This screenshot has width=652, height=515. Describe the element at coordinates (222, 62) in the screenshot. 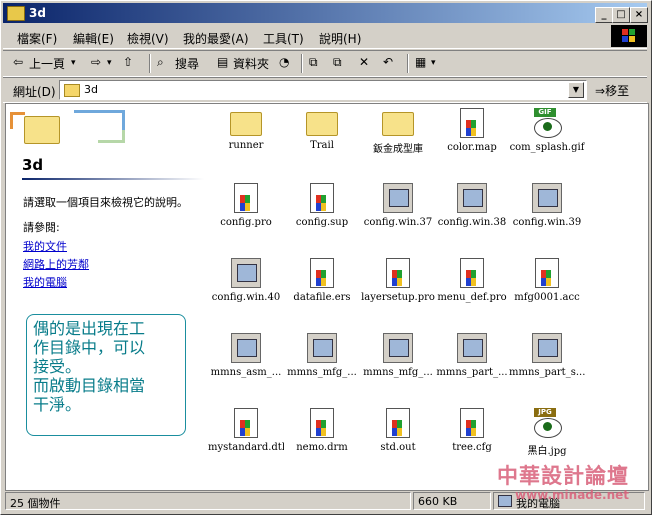

I see `folders-icon: ▤` at that location.